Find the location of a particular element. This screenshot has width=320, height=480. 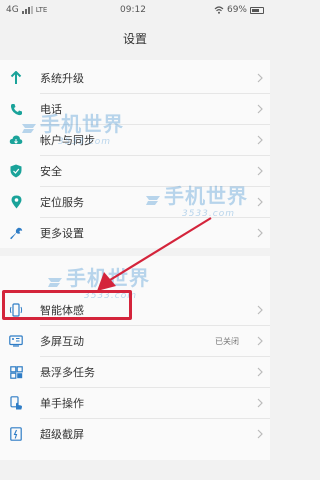

setting-label: 单手操作 is located at coordinates (62, 403).